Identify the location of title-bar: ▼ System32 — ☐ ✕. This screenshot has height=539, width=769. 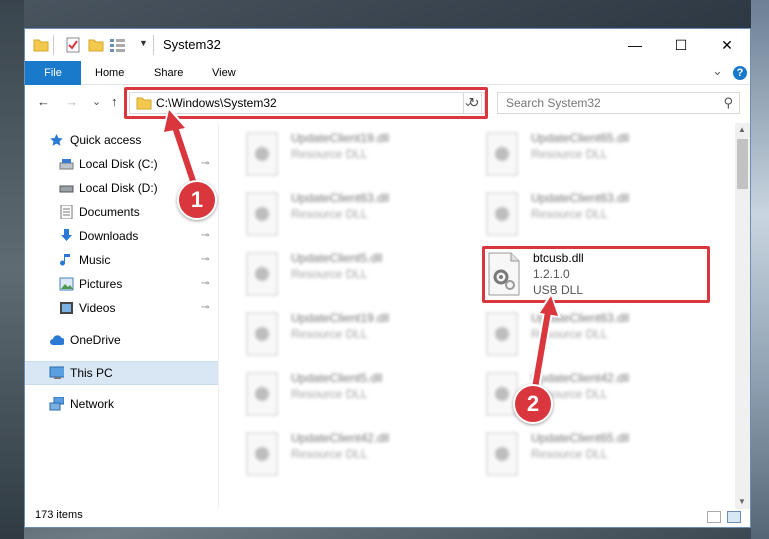
(387, 45).